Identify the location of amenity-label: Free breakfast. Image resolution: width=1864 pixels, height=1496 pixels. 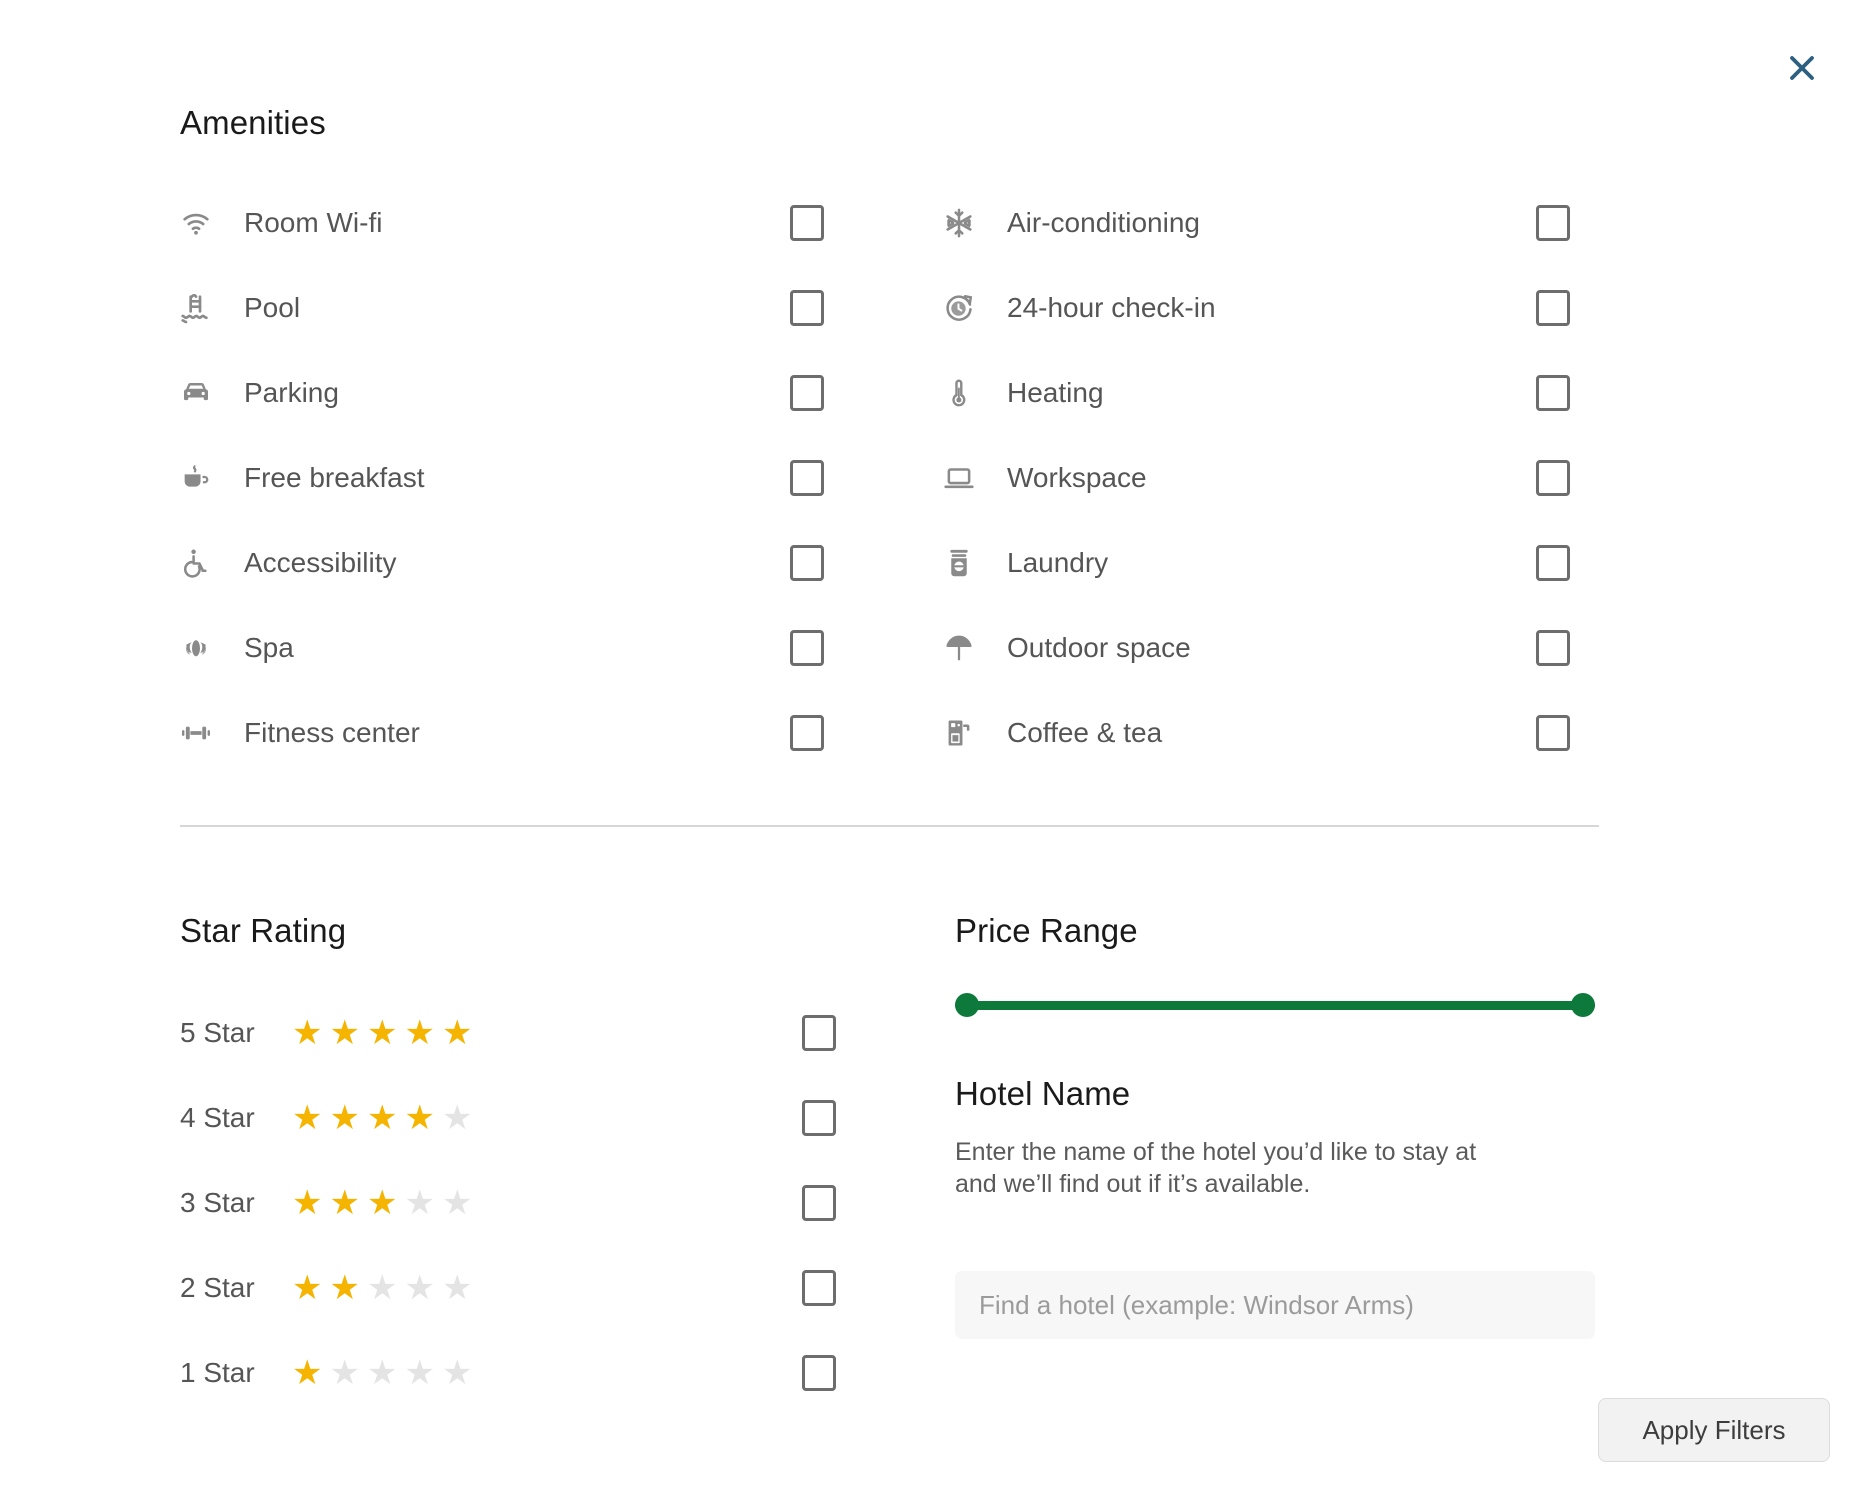
(334, 477).